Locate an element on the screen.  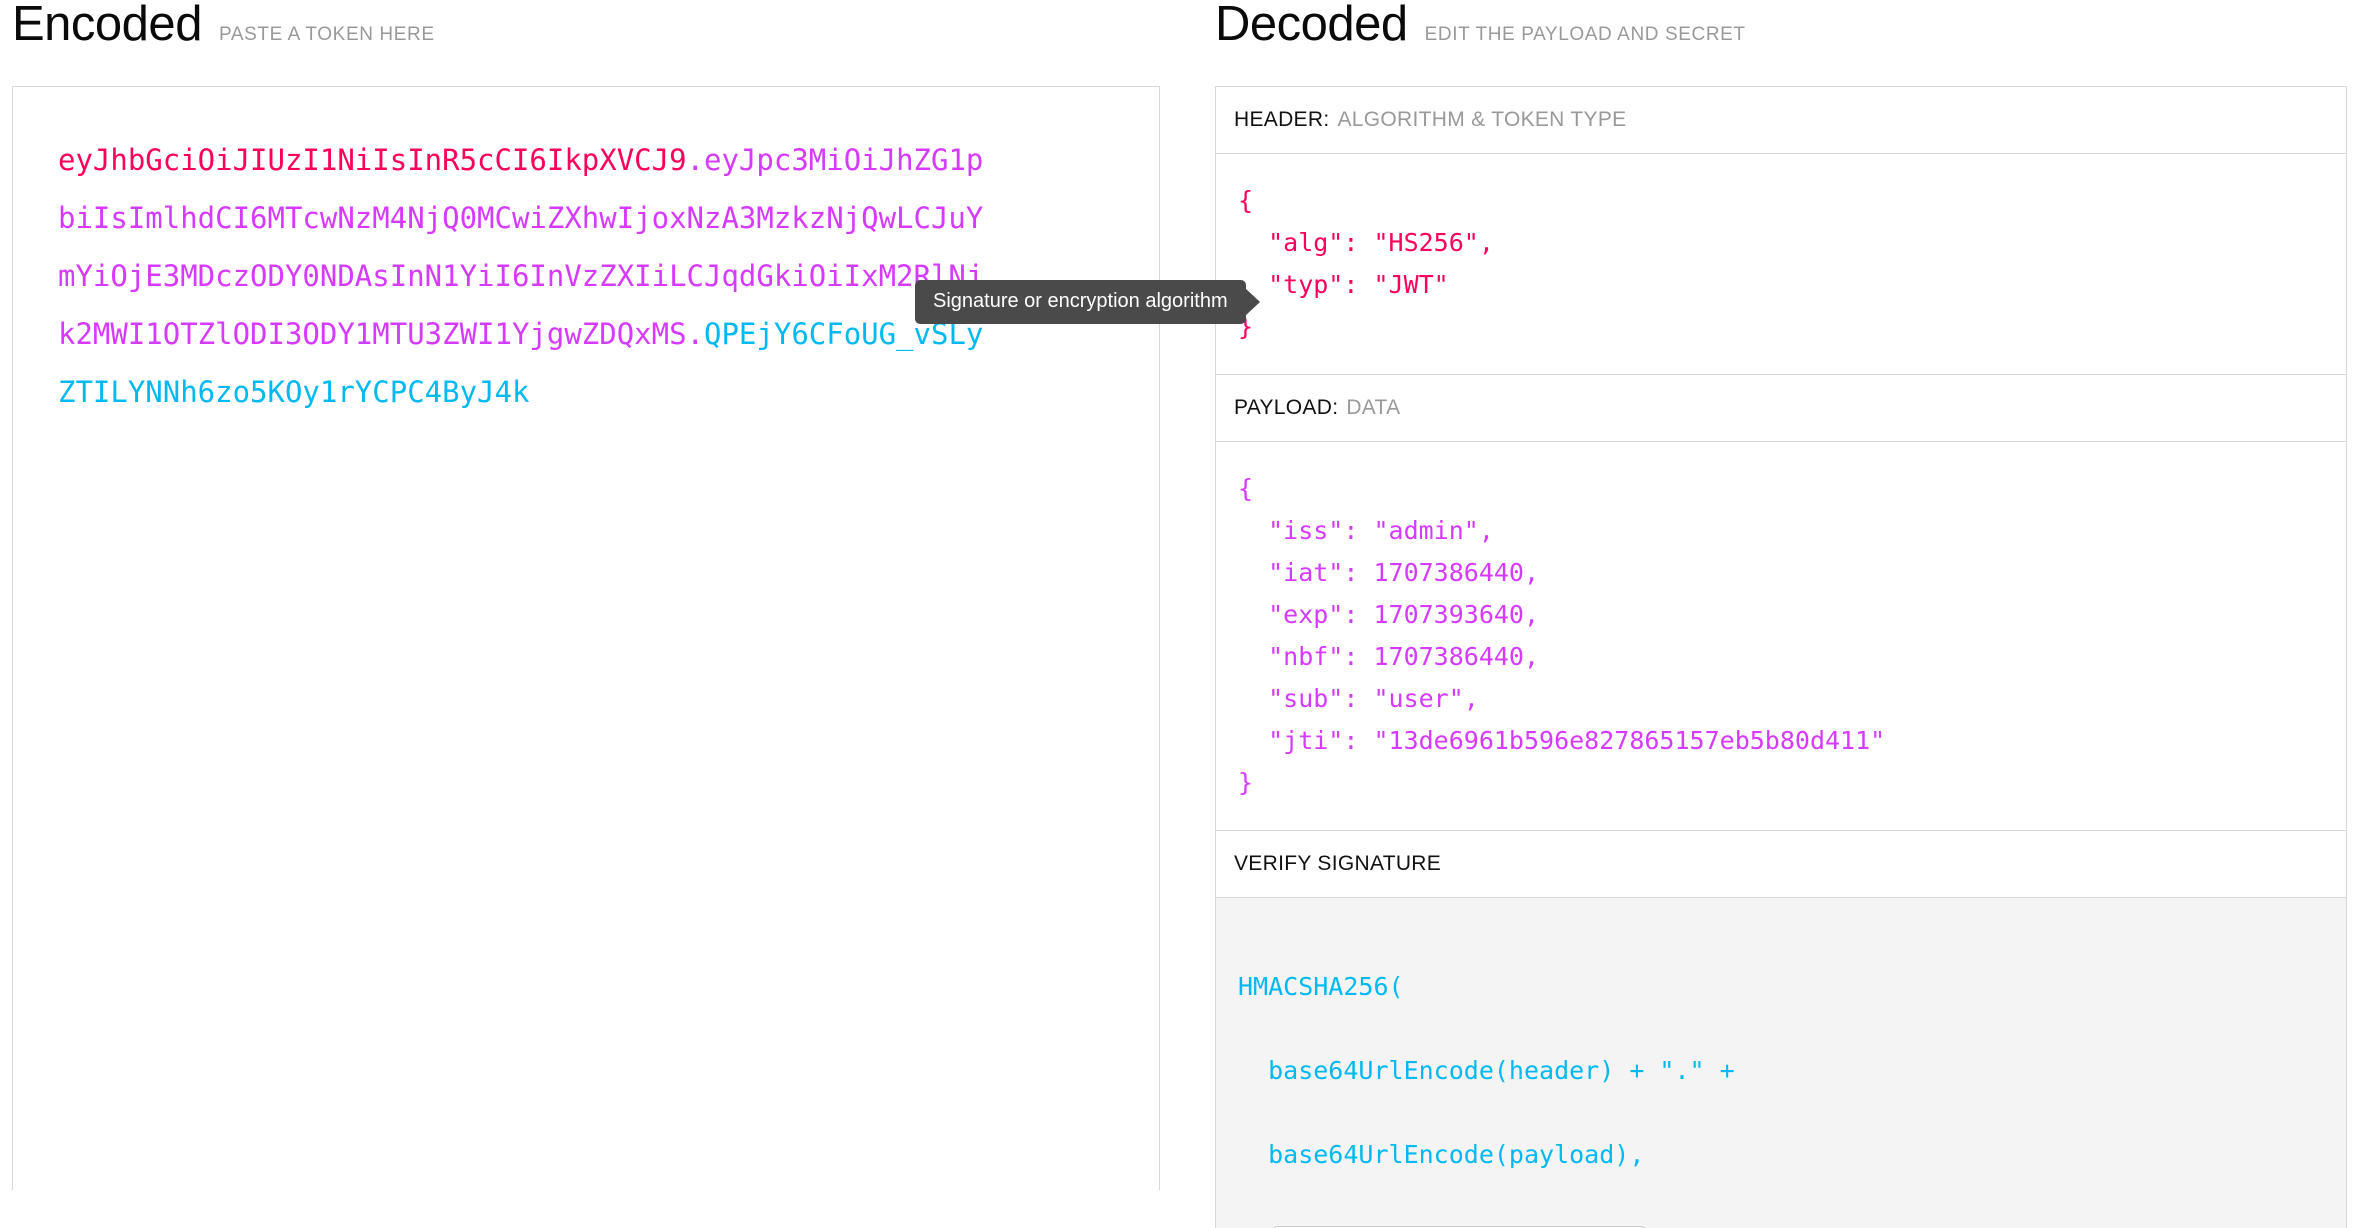
payload-panel-label: PAYLOAD: is located at coordinates (1286, 407).